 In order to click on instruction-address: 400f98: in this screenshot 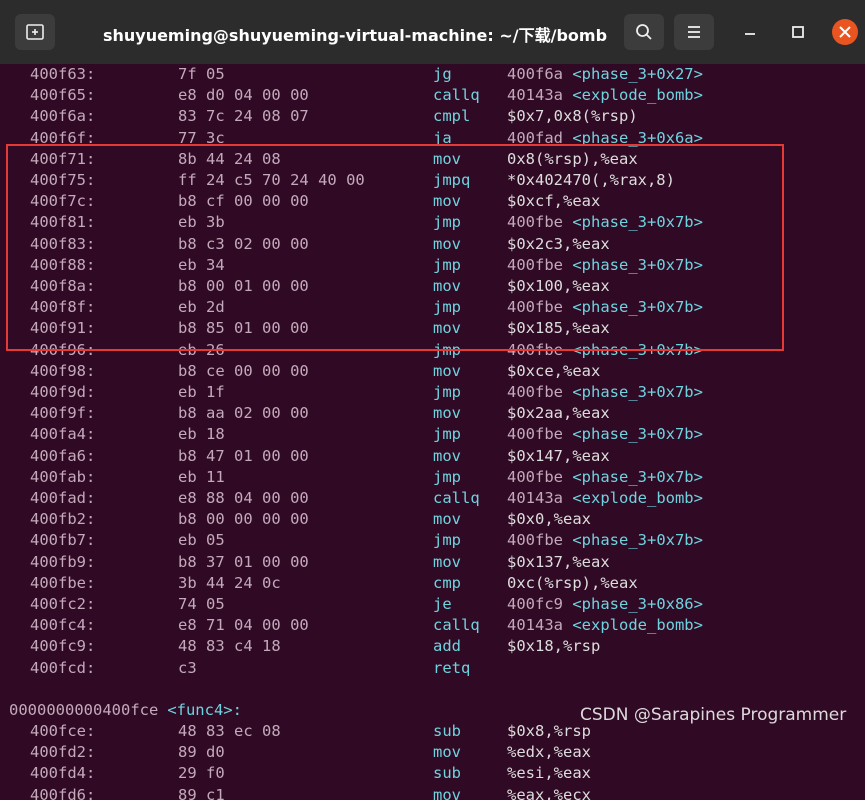, I will do `click(63, 370)`.